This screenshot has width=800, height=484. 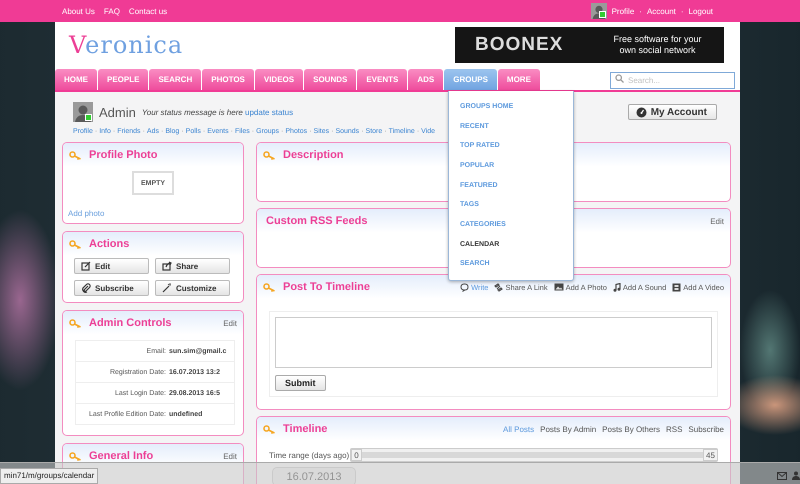 What do you see at coordinates (192, 266) in the screenshot?
I see `share-button: Share` at bounding box center [192, 266].